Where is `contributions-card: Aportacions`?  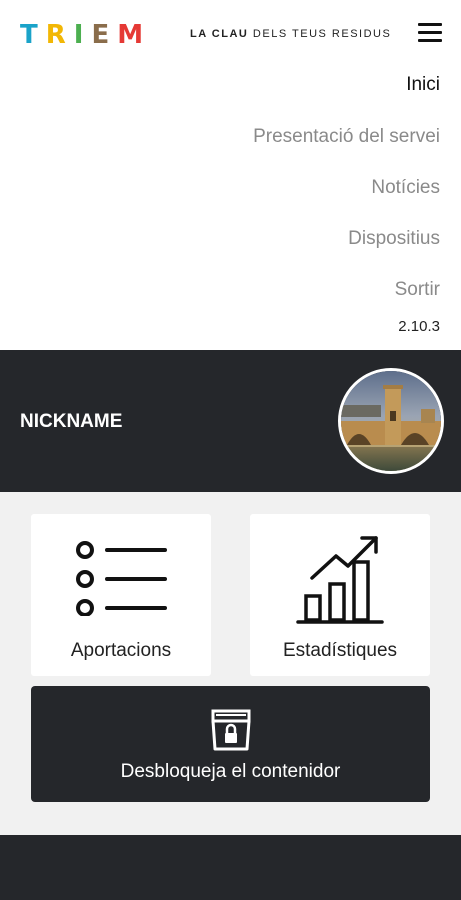 contributions-card: Aportacions is located at coordinates (121, 595).